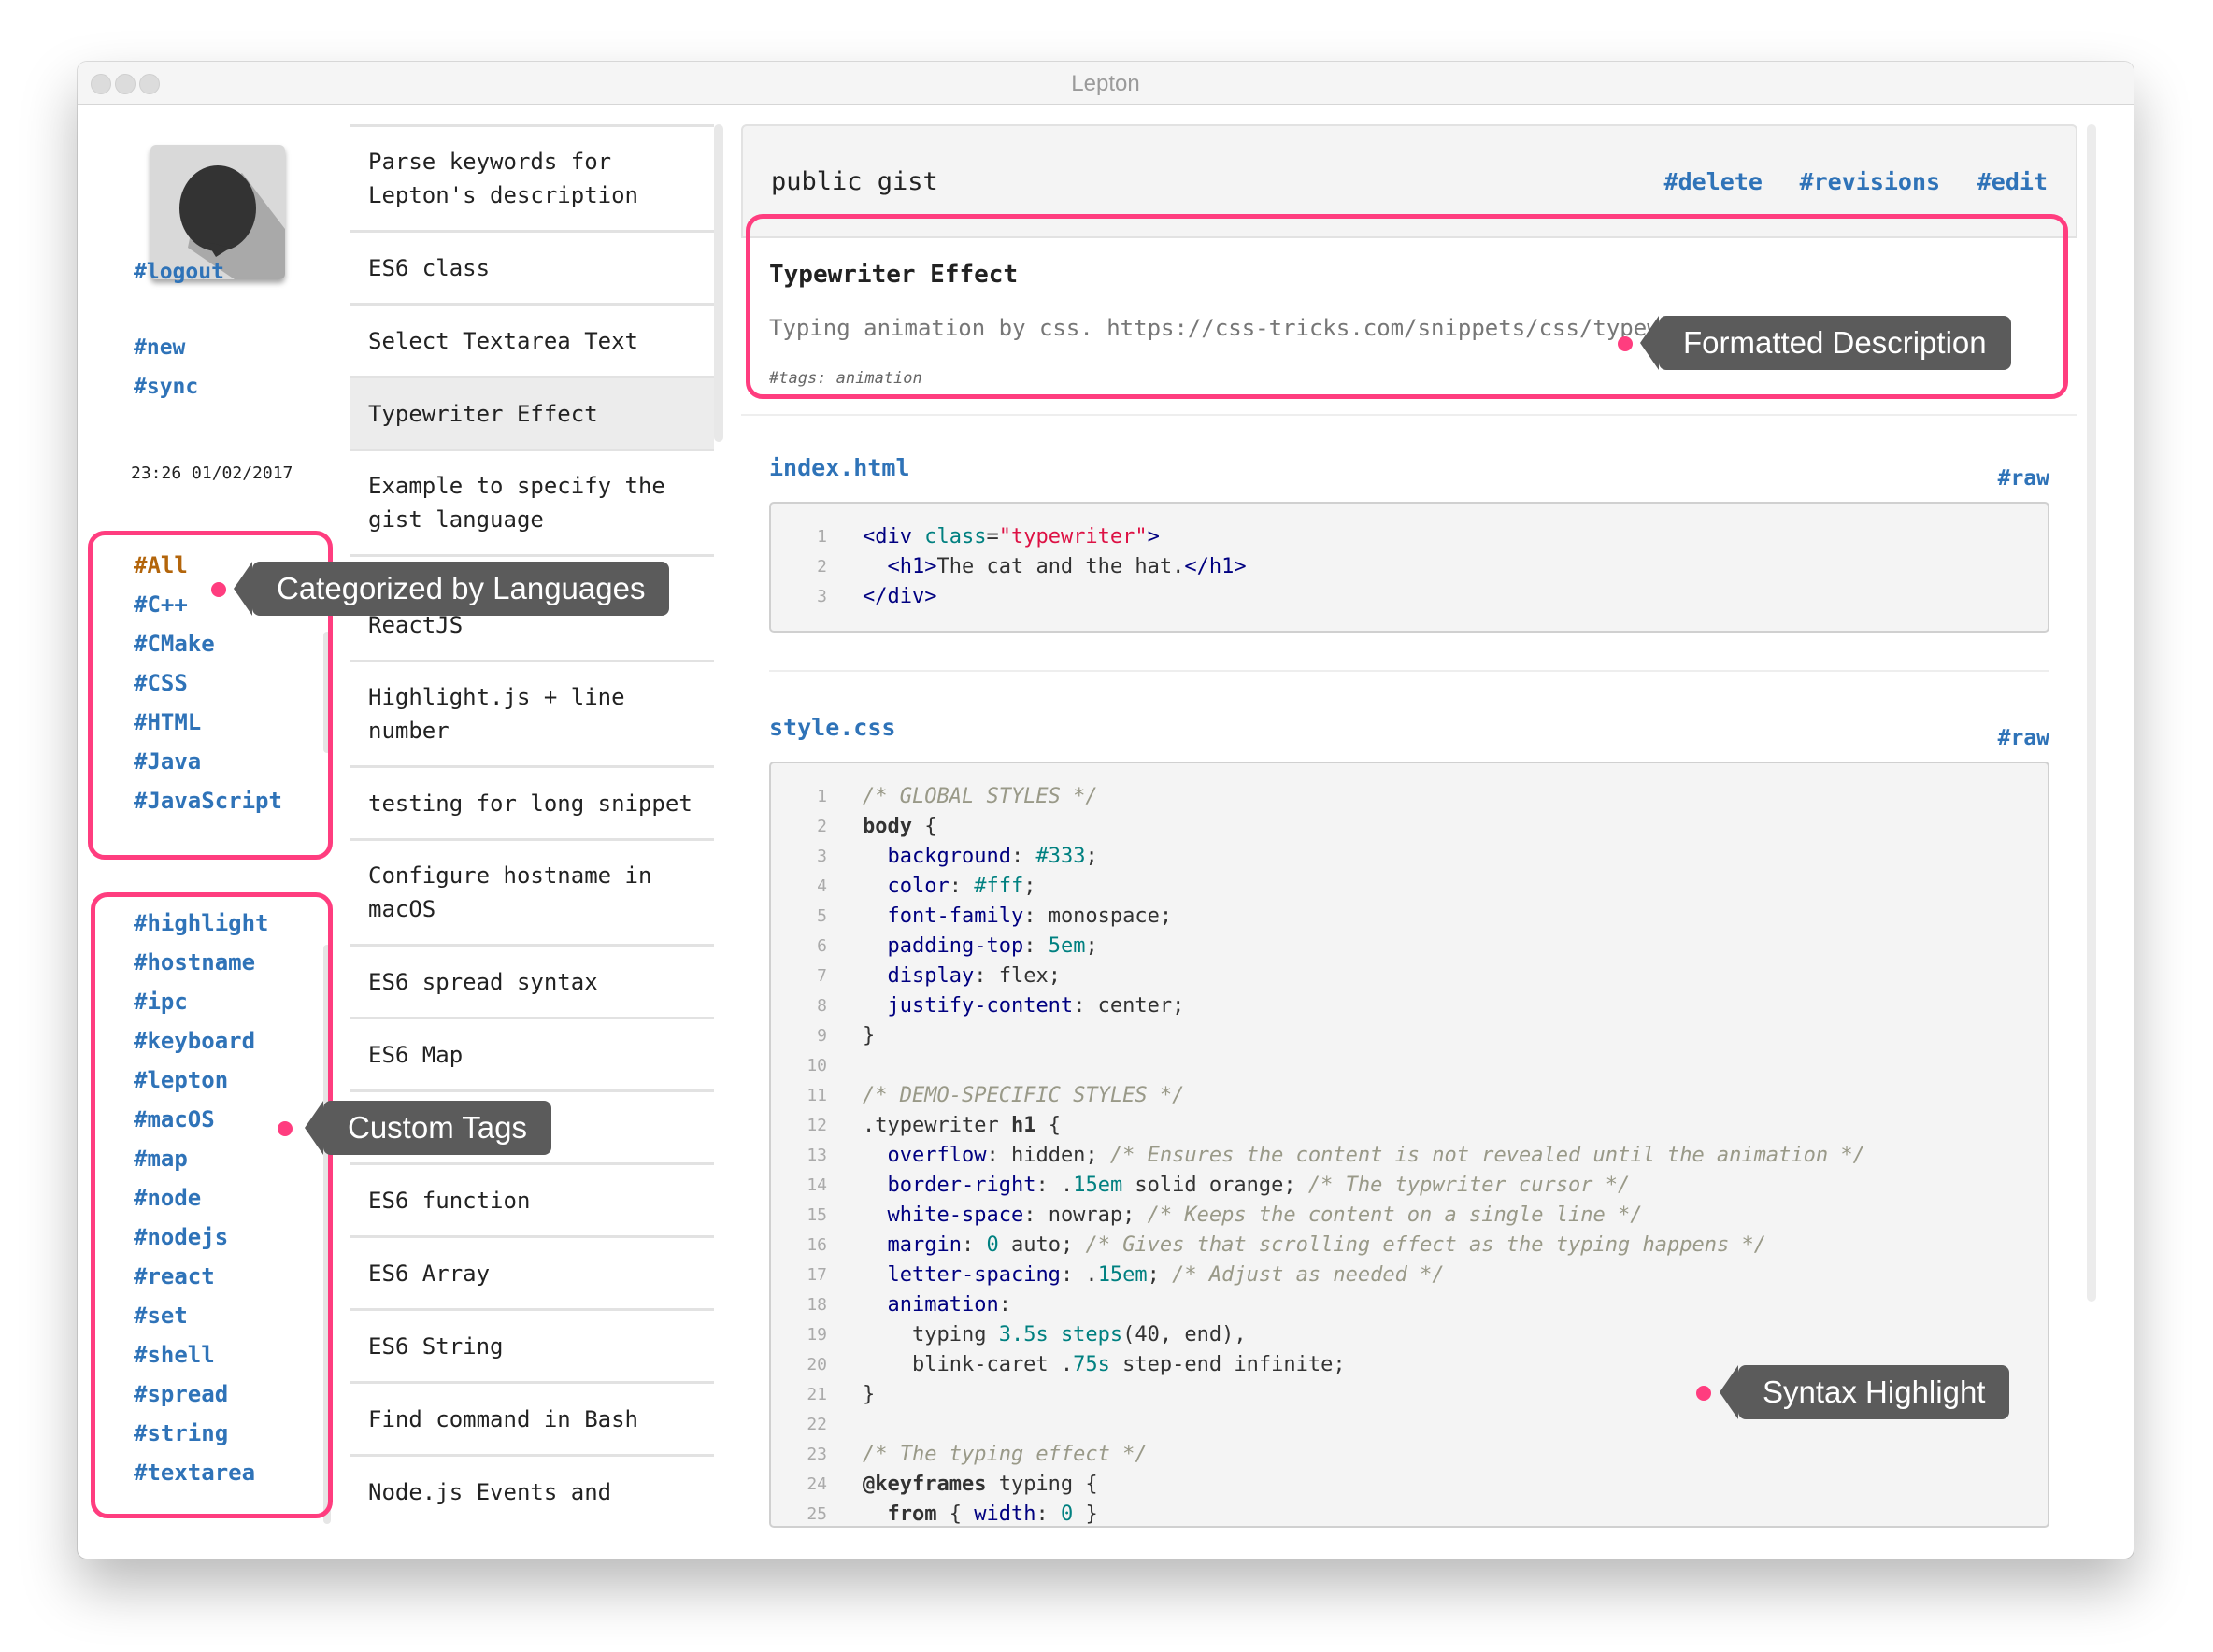 Image resolution: width=2213 pixels, height=1652 pixels. I want to click on gist-list-item: testing for long snippet, so click(532, 802).